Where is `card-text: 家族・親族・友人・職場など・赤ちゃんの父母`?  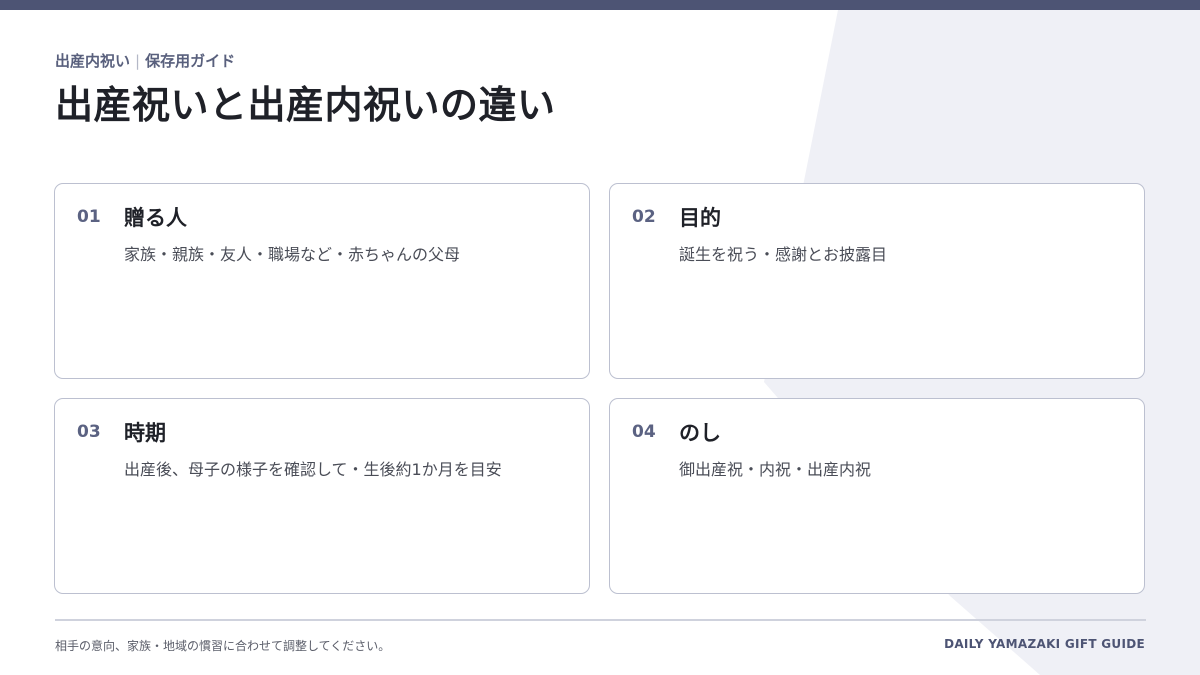 card-text: 家族・親族・友人・職場など・赤ちゃんの父母 is located at coordinates (292, 254).